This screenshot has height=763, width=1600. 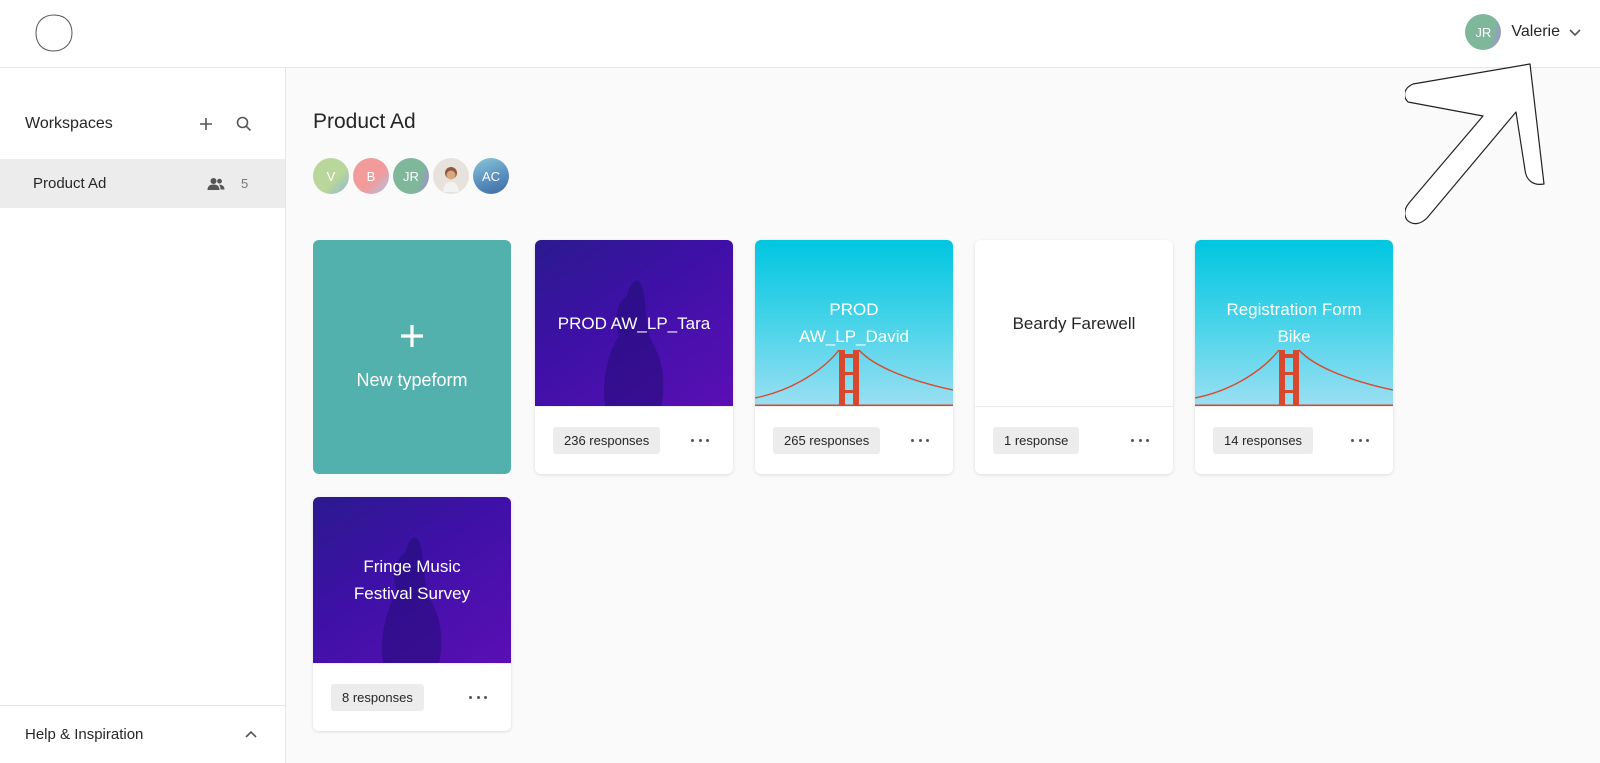 I want to click on workspace-item-product-ad: Product Ad 5, so click(x=142, y=183).